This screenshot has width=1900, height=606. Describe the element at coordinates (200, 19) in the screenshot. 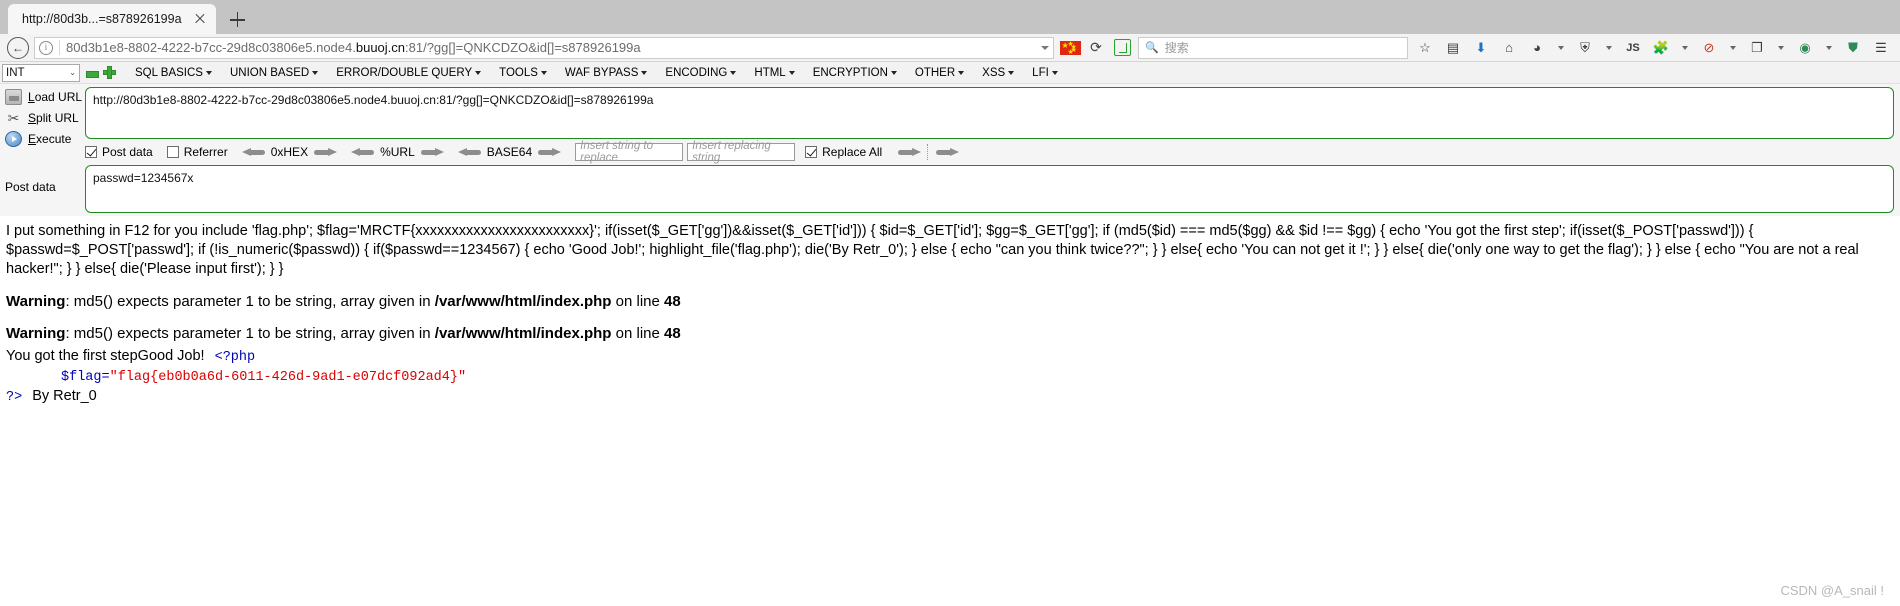

I see `close-icon` at that location.